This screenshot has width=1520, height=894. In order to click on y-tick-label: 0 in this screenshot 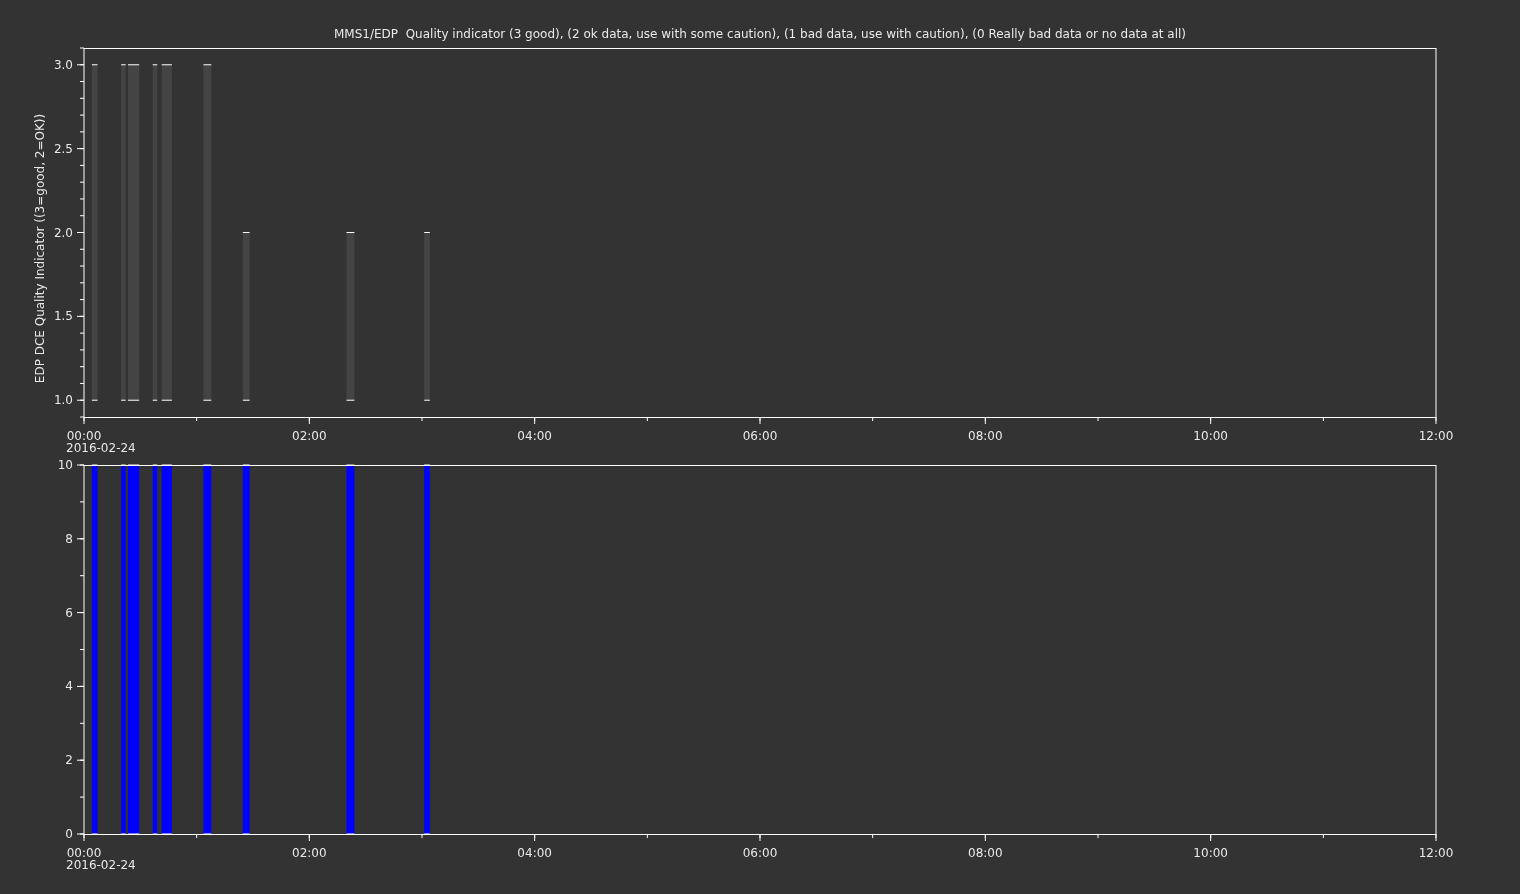, I will do `click(69, 834)`.